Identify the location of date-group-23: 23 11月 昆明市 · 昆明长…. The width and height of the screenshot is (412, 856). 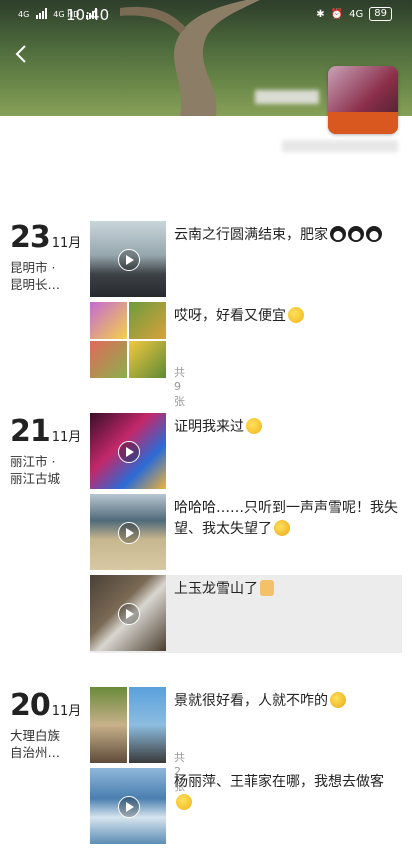
(45, 256).